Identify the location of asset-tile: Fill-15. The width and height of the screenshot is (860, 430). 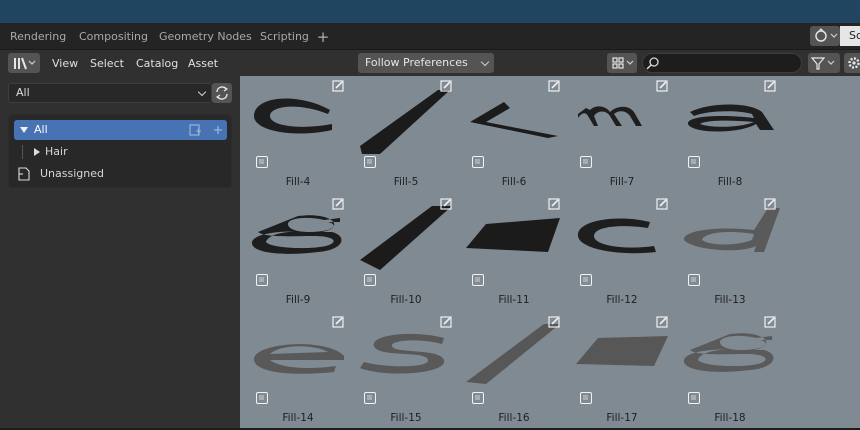
(406, 371).